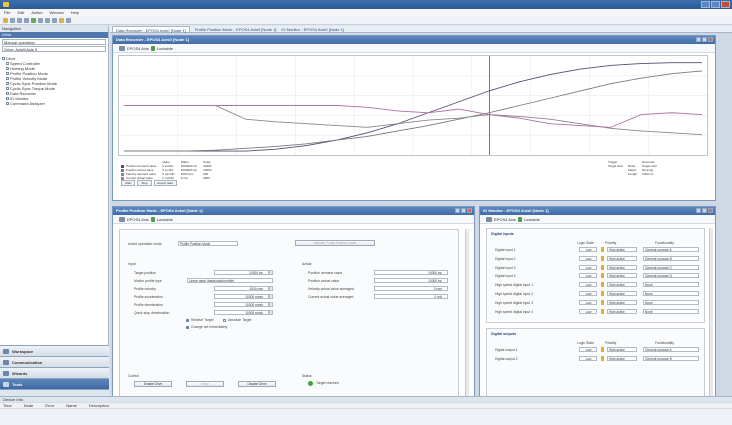 Image resolution: width=732 pixels, height=425 pixels. What do you see at coordinates (224, 320) in the screenshot?
I see `absolute-target-radio` at bounding box center [224, 320].